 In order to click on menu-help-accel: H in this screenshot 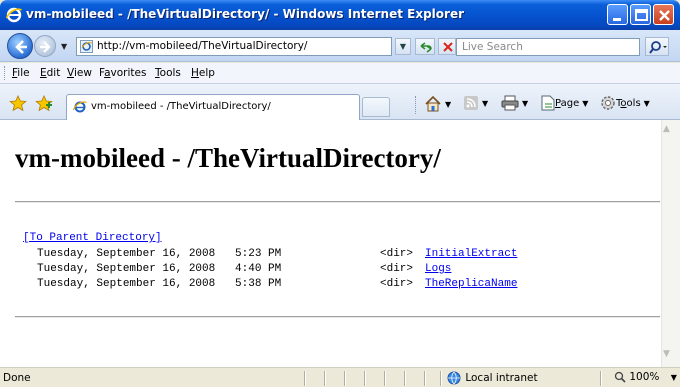, I will do `click(195, 73)`.